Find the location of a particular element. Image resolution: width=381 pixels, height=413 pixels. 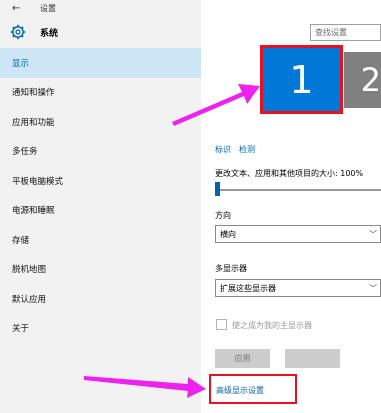

section-header: 系统 is located at coordinates (34, 32).